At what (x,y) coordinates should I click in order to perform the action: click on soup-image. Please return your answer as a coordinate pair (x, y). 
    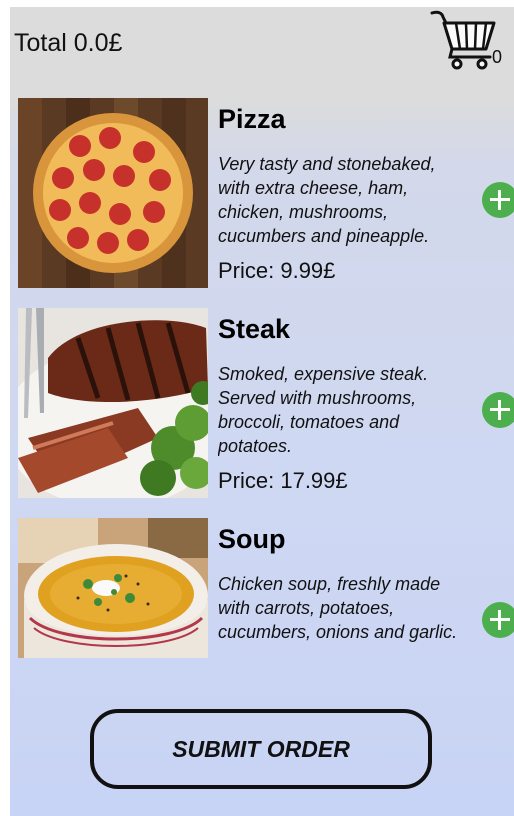
    Looking at the image, I should click on (113, 588).